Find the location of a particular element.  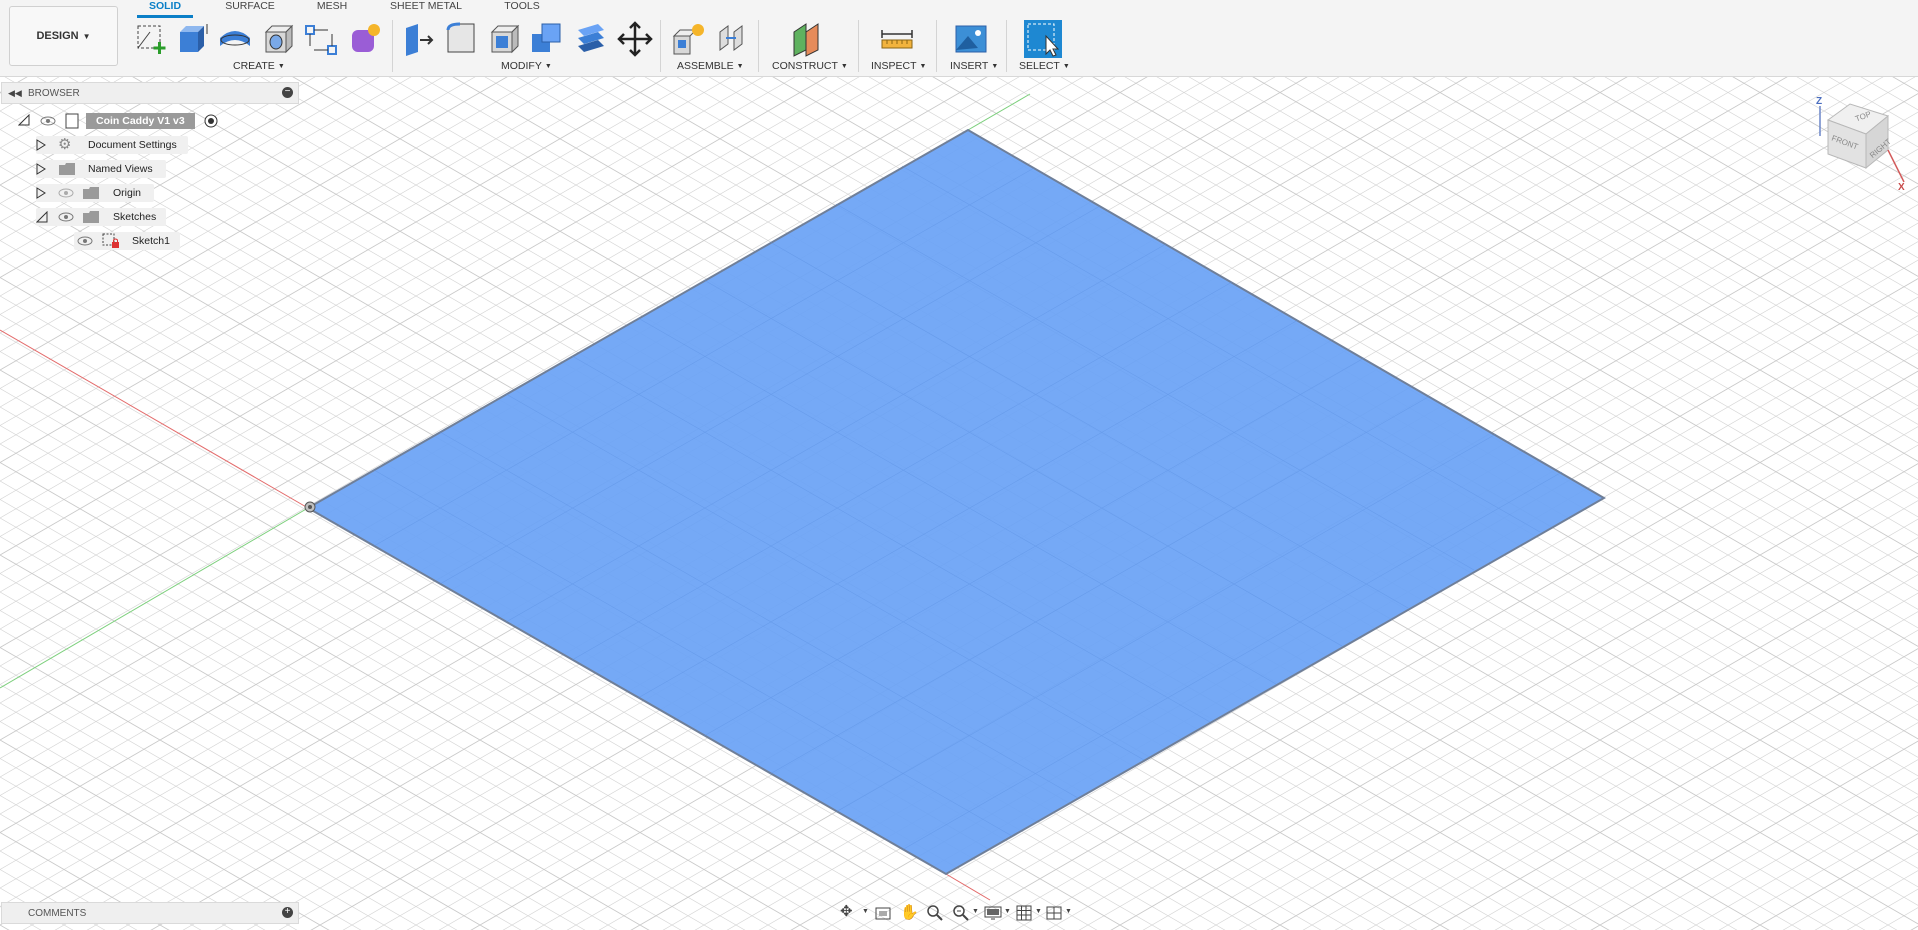

select-menu: SELECT ▼ is located at coordinates (1044, 66).